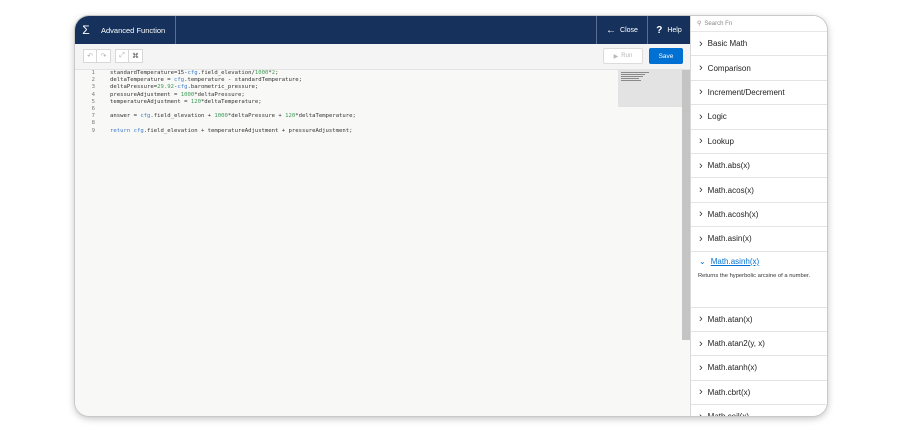 Image resolution: width=911 pixels, height=430 pixels. Describe the element at coordinates (729, 392) in the screenshot. I see `function-item-label: Math.cbrt(x)` at that location.